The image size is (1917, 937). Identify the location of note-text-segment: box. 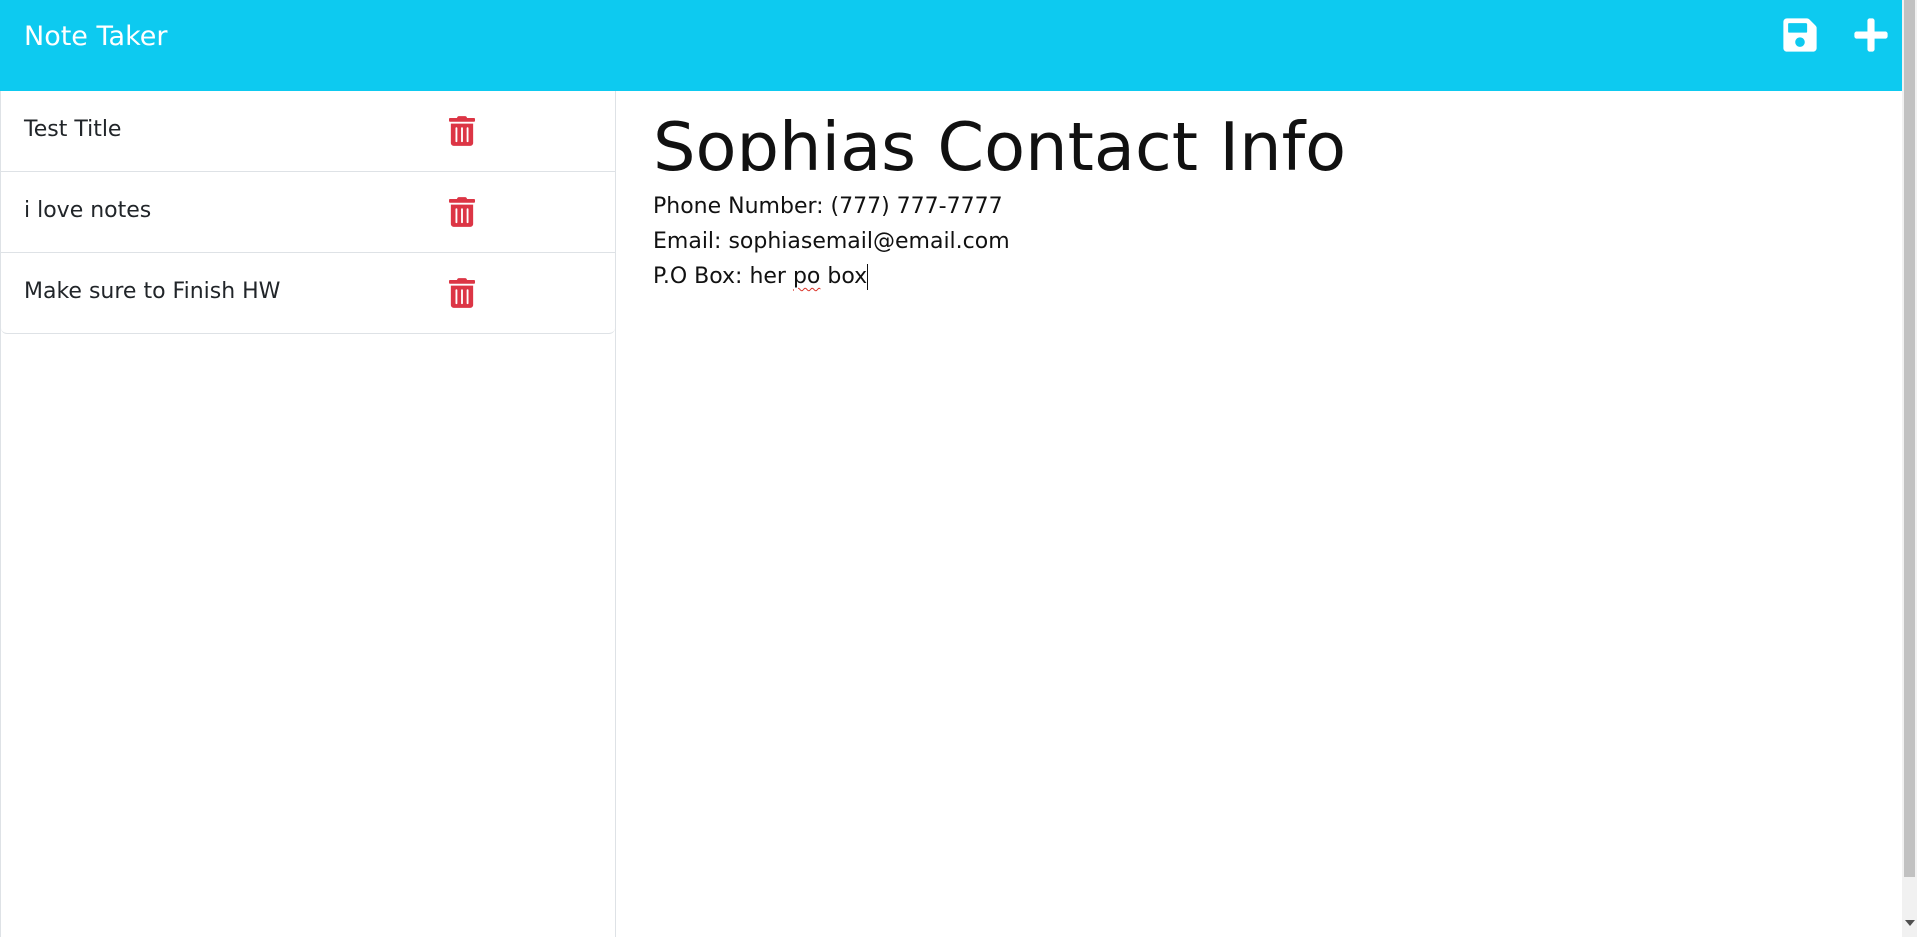
(844, 276).